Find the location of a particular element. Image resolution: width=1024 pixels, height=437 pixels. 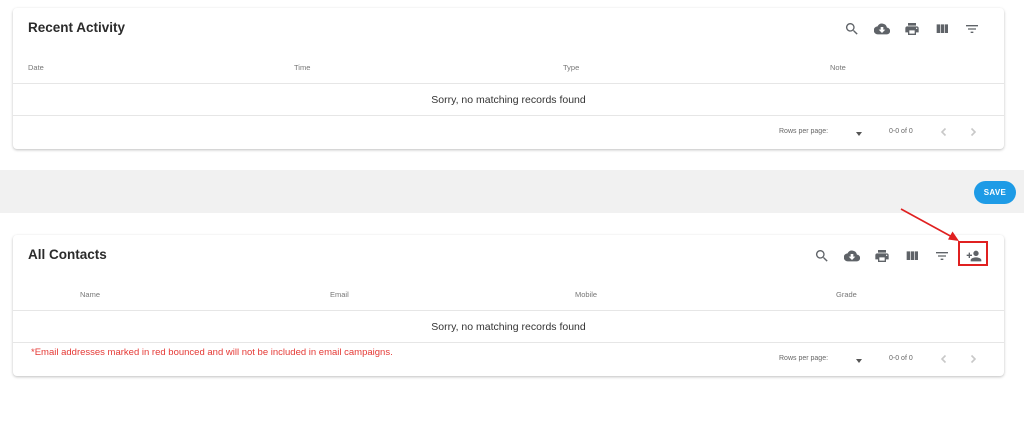

save-button: SAVE is located at coordinates (995, 192).